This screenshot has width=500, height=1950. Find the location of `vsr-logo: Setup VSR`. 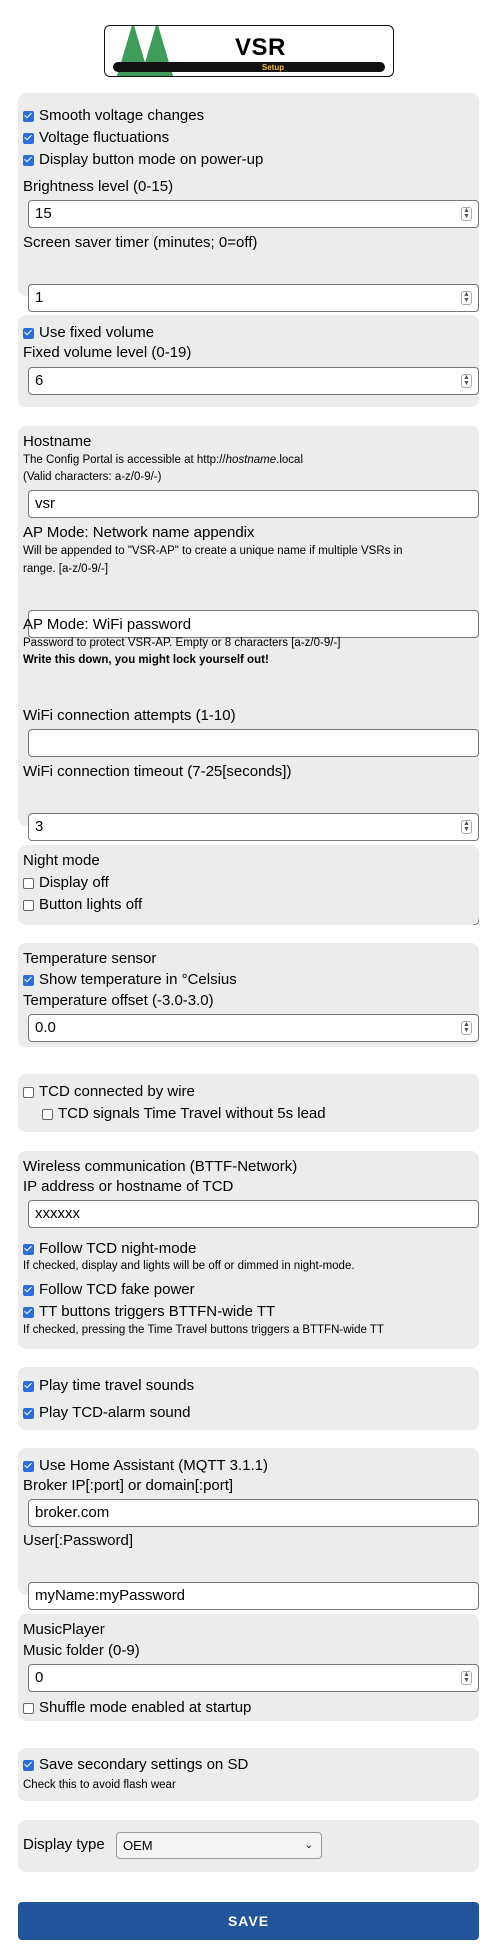

vsr-logo: Setup VSR is located at coordinates (249, 51).